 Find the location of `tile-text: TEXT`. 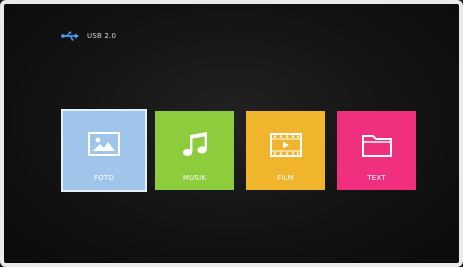

tile-text: TEXT is located at coordinates (376, 150).